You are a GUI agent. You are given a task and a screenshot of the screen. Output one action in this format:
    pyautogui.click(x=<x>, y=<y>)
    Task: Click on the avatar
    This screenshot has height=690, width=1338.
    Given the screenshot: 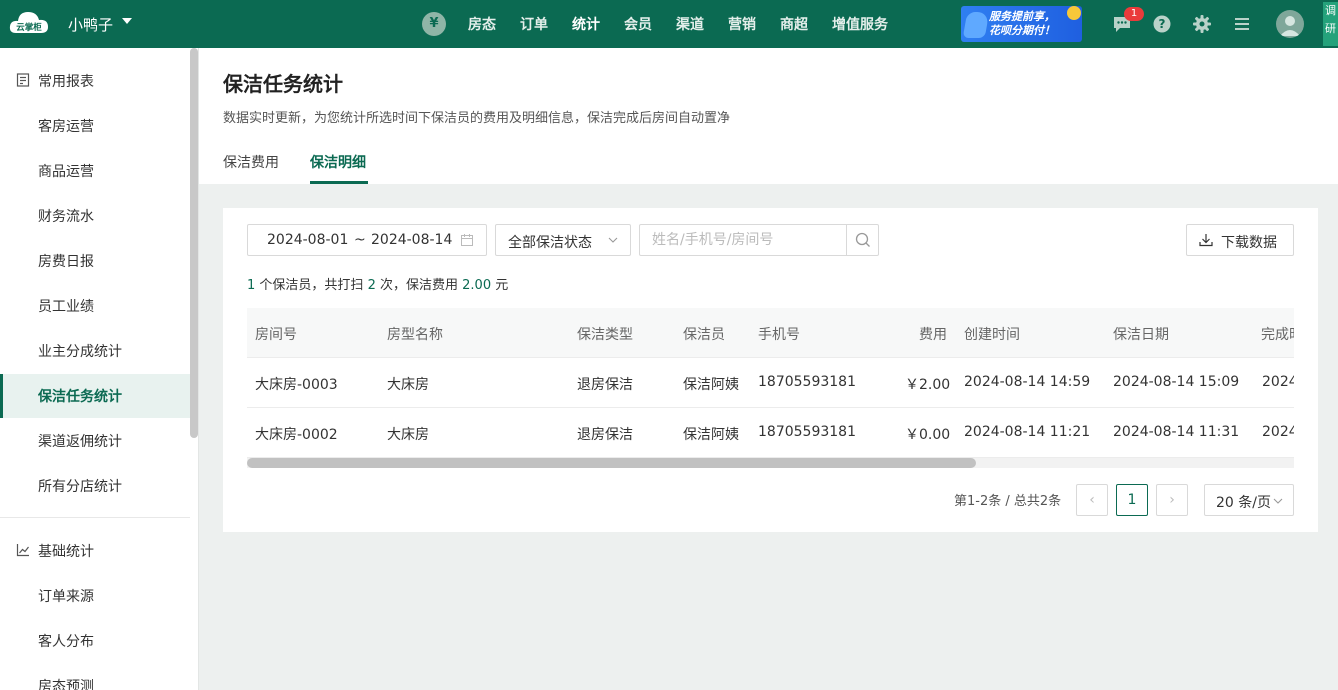 What is the action you would take?
    pyautogui.click(x=1290, y=24)
    